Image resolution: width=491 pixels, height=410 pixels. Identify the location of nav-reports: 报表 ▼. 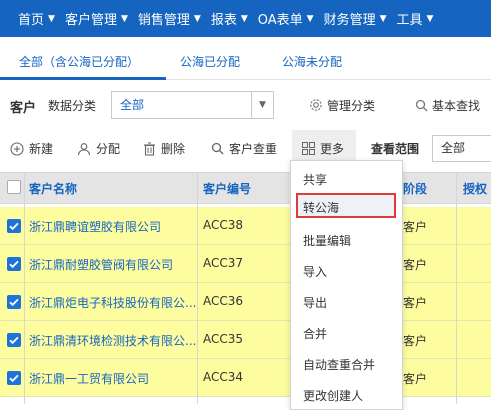
(229, 18).